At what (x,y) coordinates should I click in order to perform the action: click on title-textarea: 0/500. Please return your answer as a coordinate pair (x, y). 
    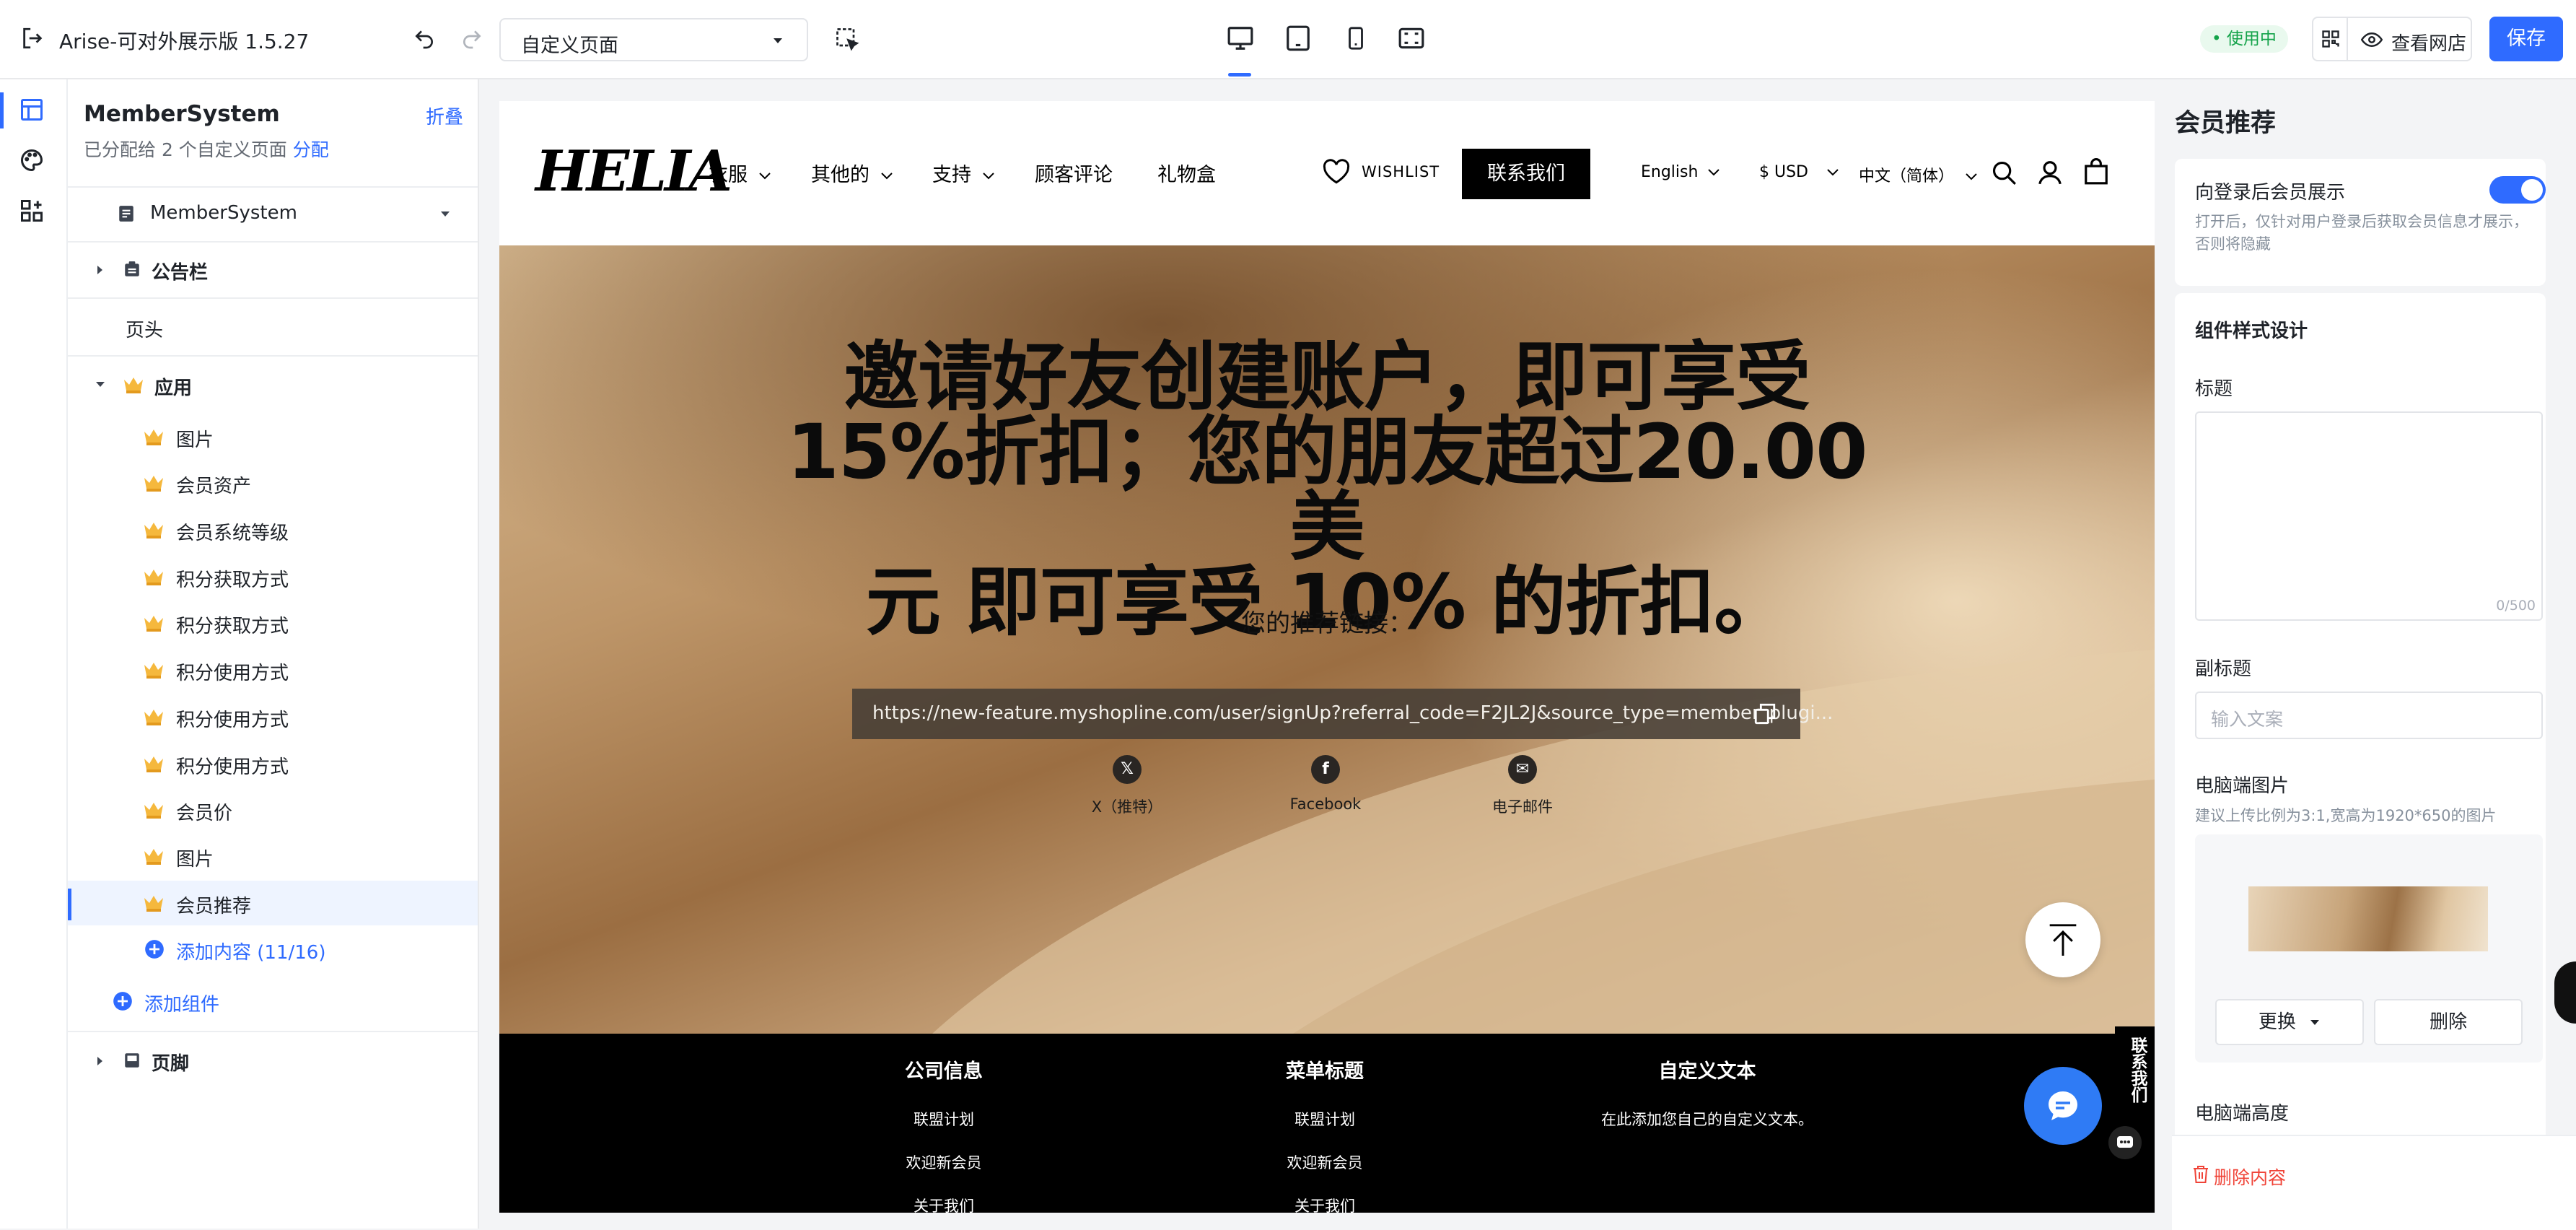
    Looking at the image, I should click on (2369, 516).